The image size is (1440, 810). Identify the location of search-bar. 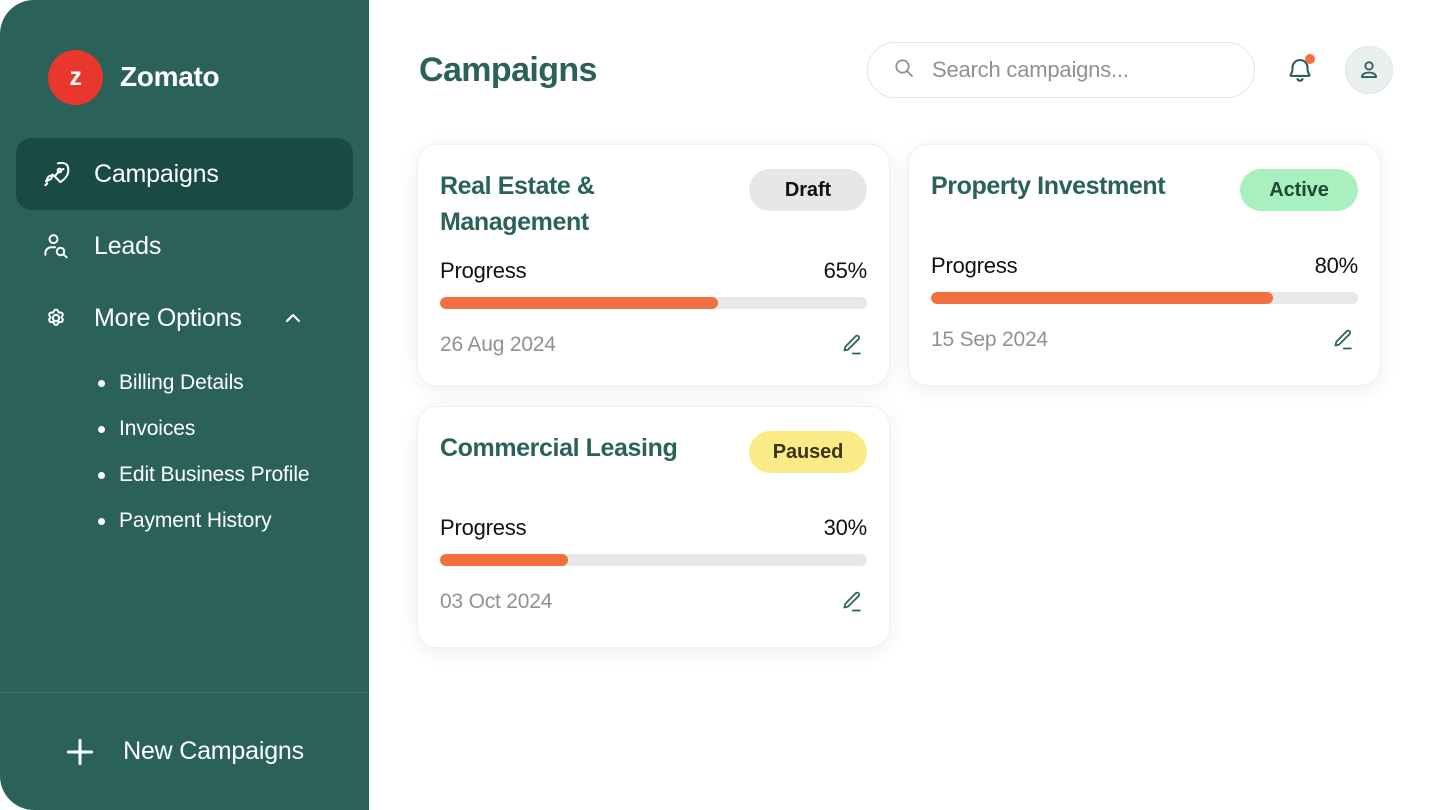
(1061, 70).